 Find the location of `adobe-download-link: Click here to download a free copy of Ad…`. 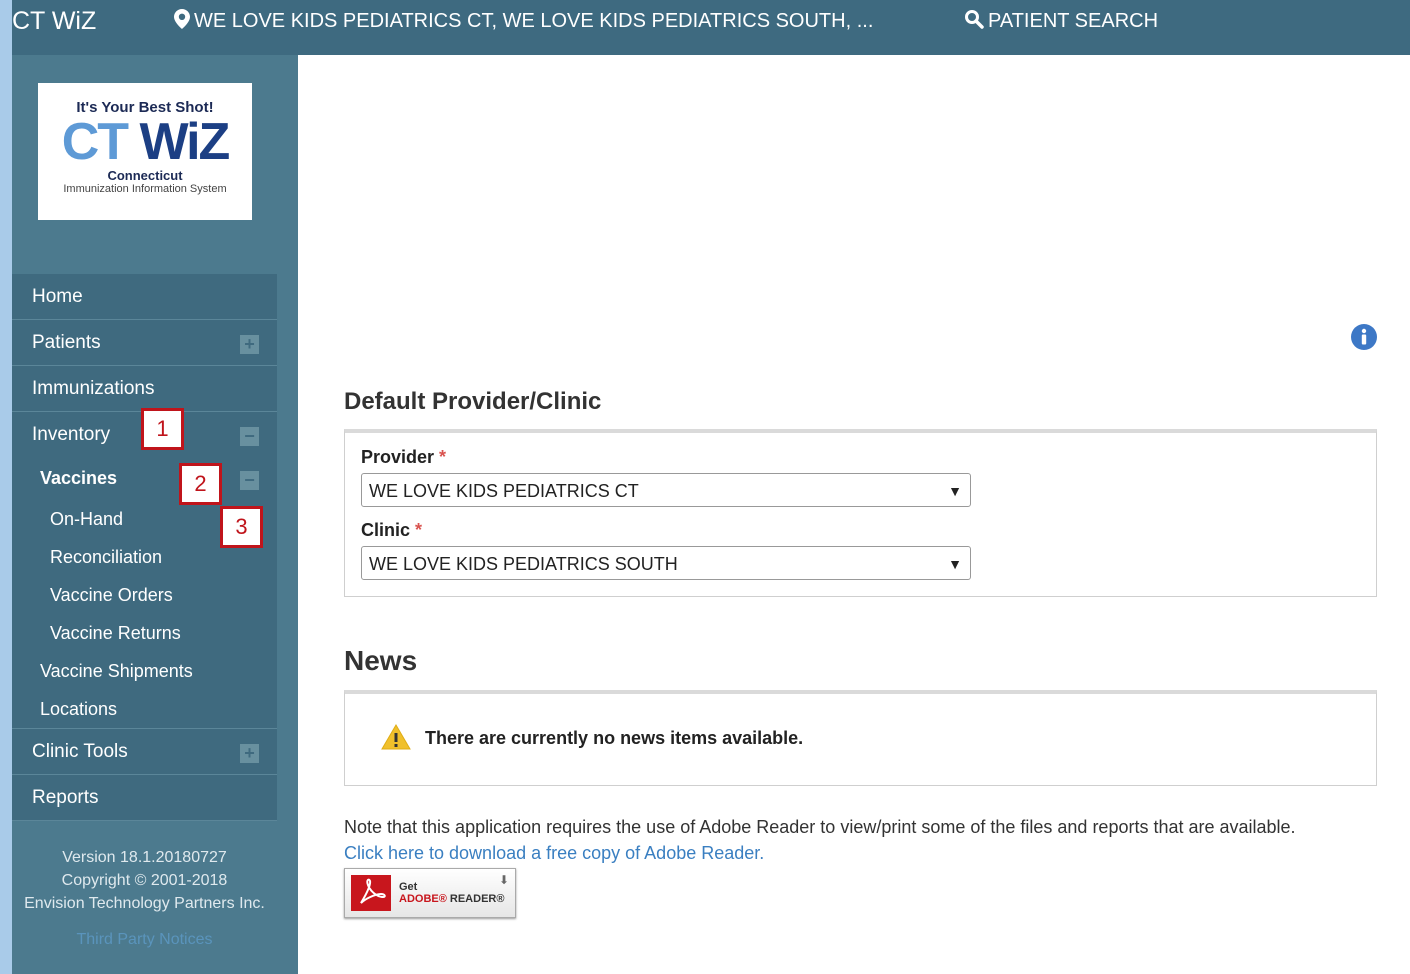

adobe-download-link: Click here to download a free copy of Ad… is located at coordinates (554, 853).